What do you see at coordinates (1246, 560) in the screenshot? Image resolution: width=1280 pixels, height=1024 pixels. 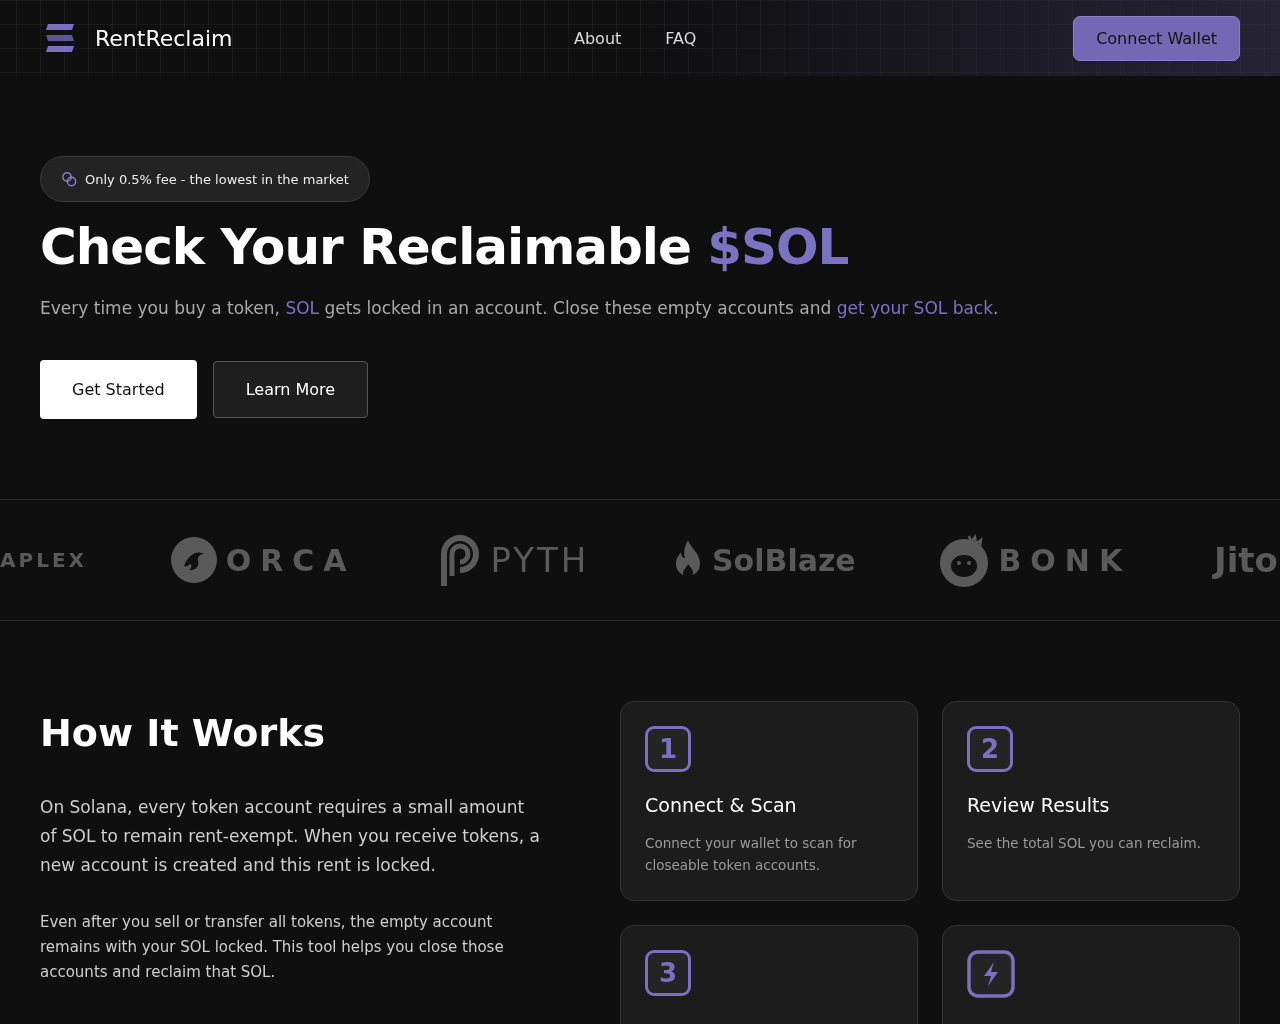 I see `partner-name: Jito` at bounding box center [1246, 560].